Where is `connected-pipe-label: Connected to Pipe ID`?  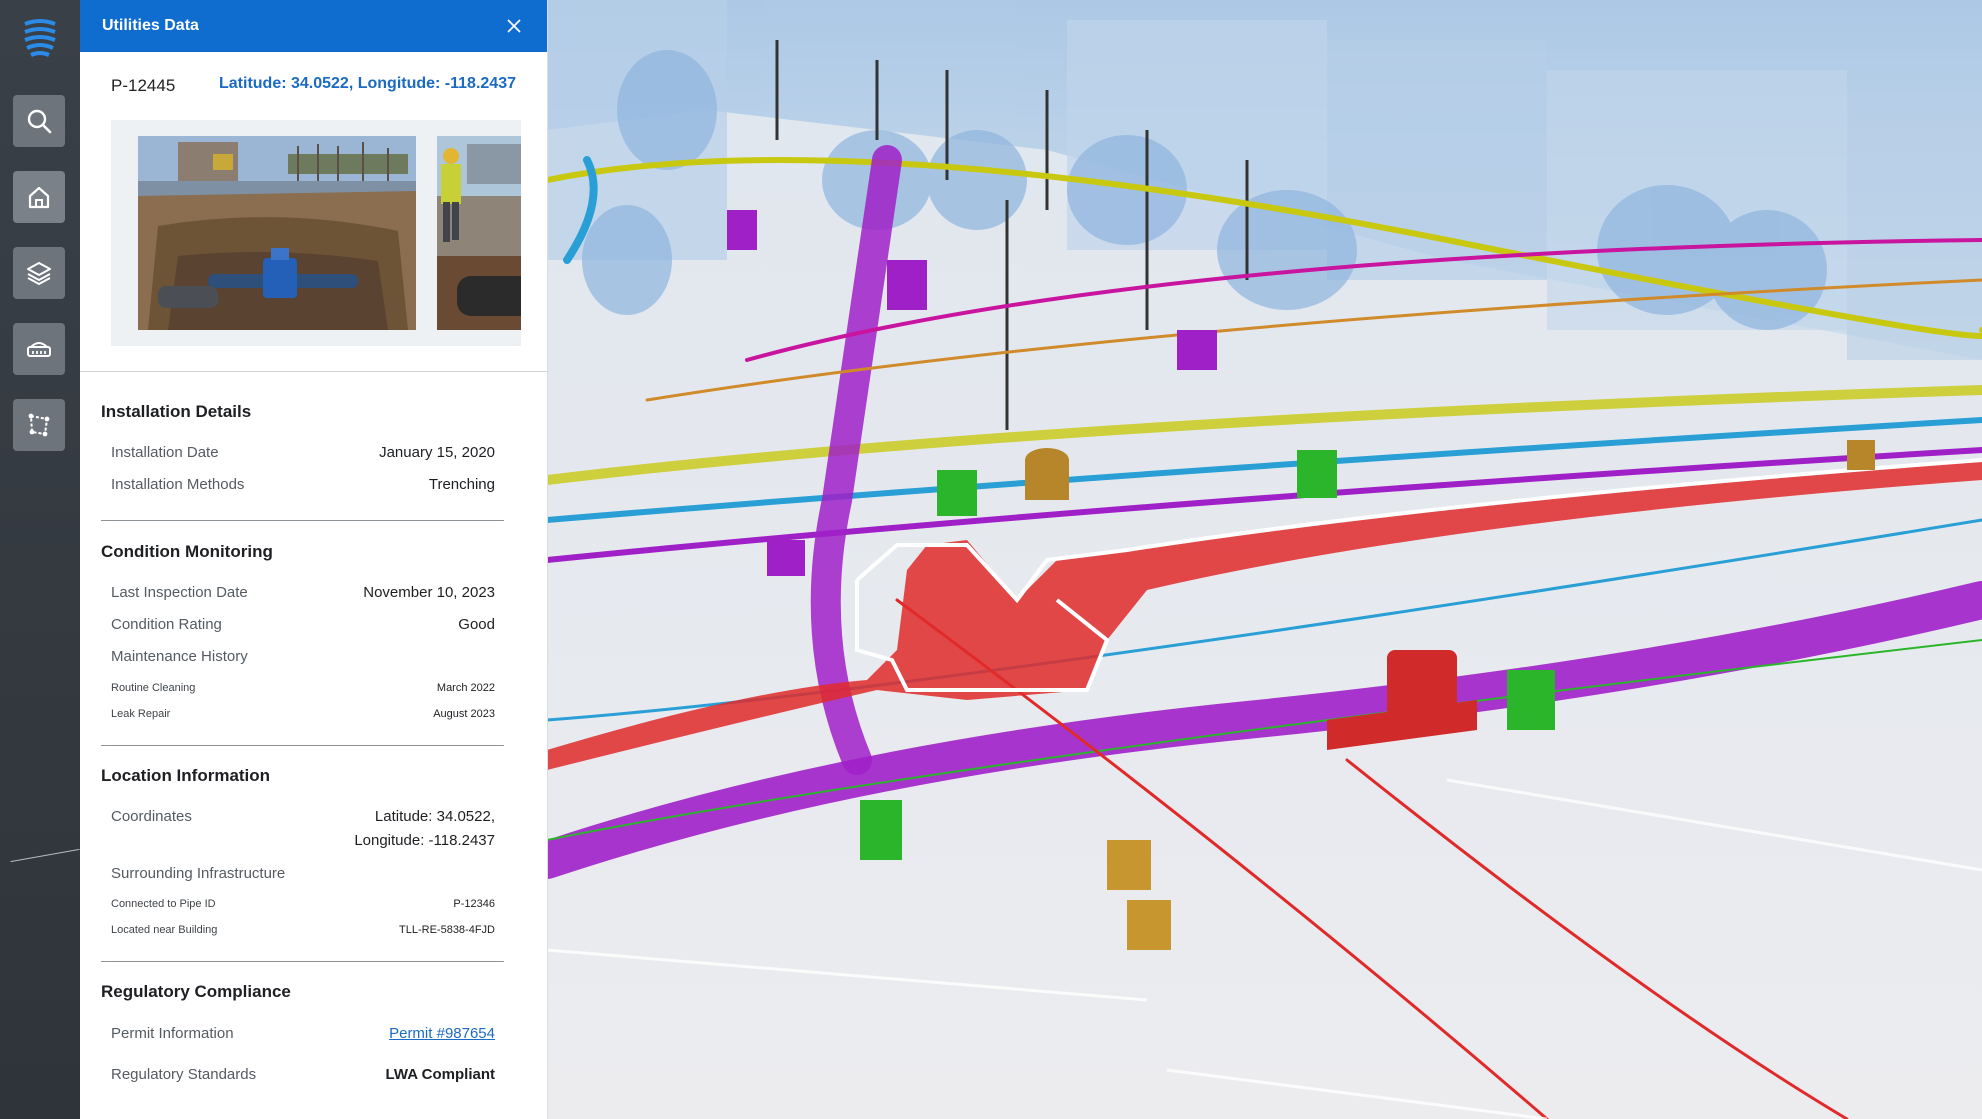 connected-pipe-label: Connected to Pipe ID is located at coordinates (163, 904).